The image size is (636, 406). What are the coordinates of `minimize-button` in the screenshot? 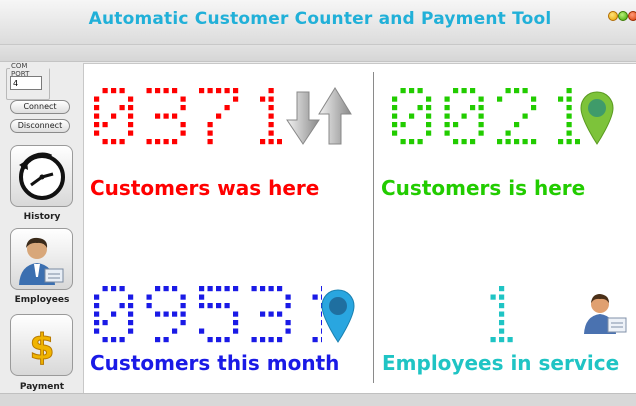 It's located at (613, 16).